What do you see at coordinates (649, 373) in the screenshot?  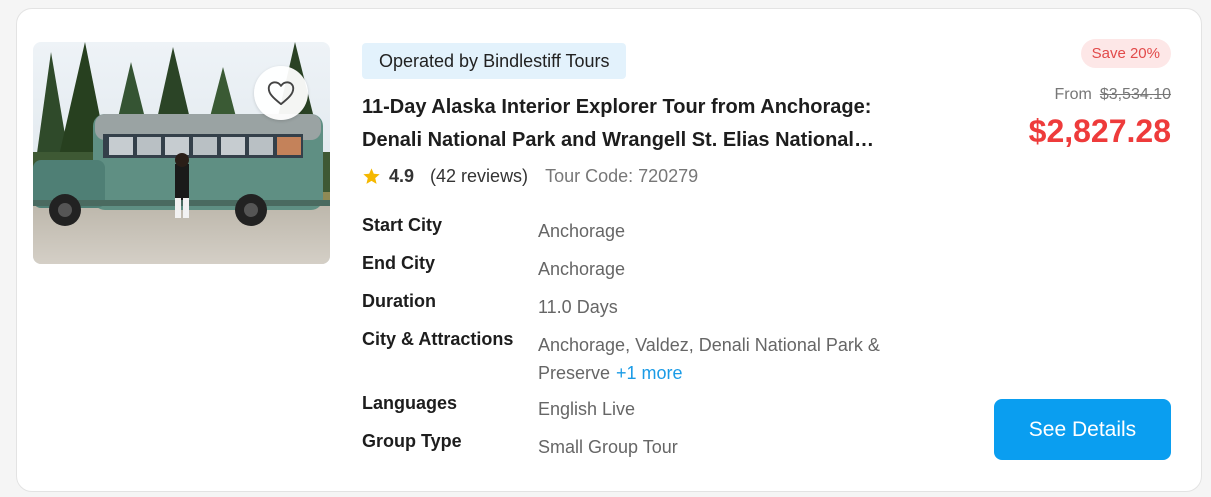 I see `more-attractions-link: +1 more` at bounding box center [649, 373].